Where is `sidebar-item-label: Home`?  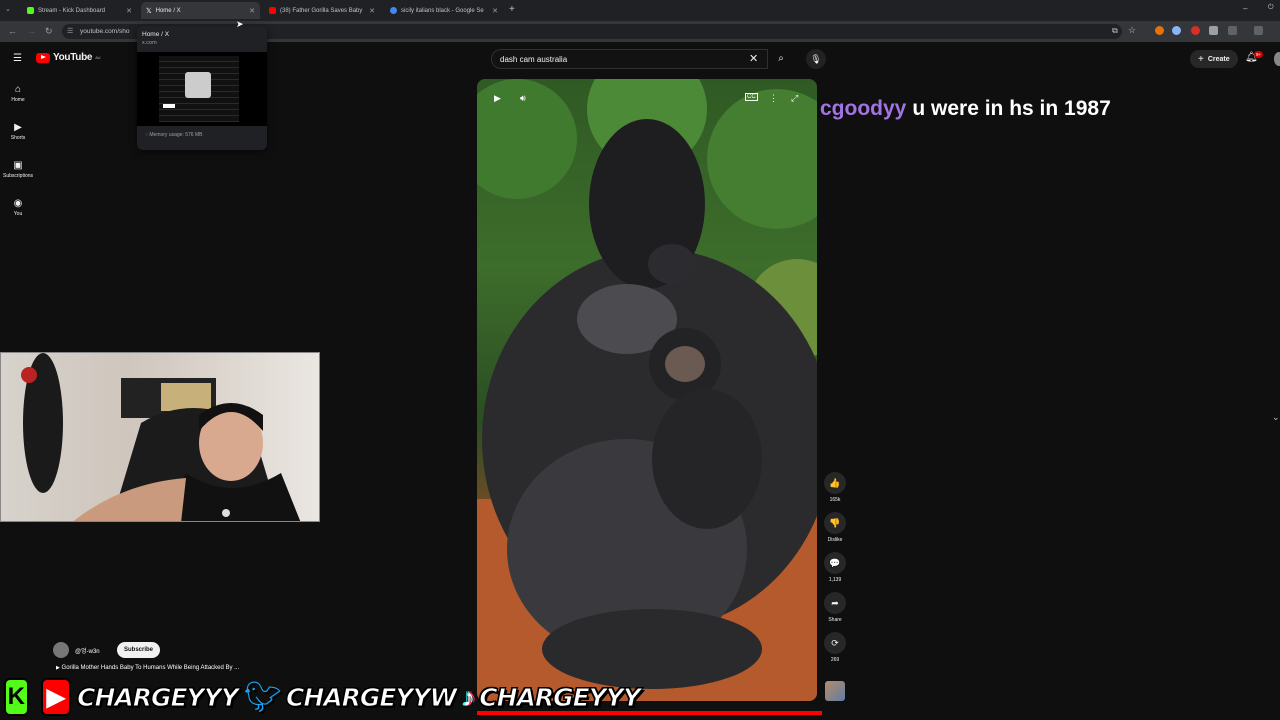
sidebar-item-label: Home is located at coordinates (18, 100).